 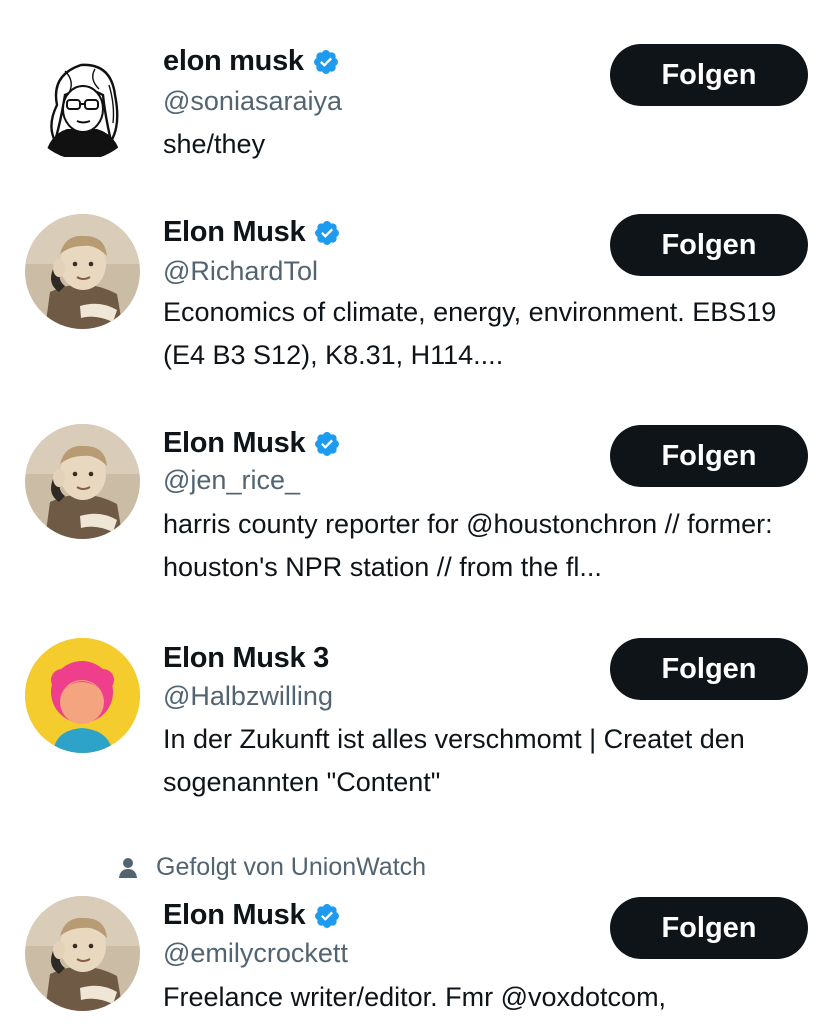 I want to click on display-name: elon musk, so click(x=251, y=61).